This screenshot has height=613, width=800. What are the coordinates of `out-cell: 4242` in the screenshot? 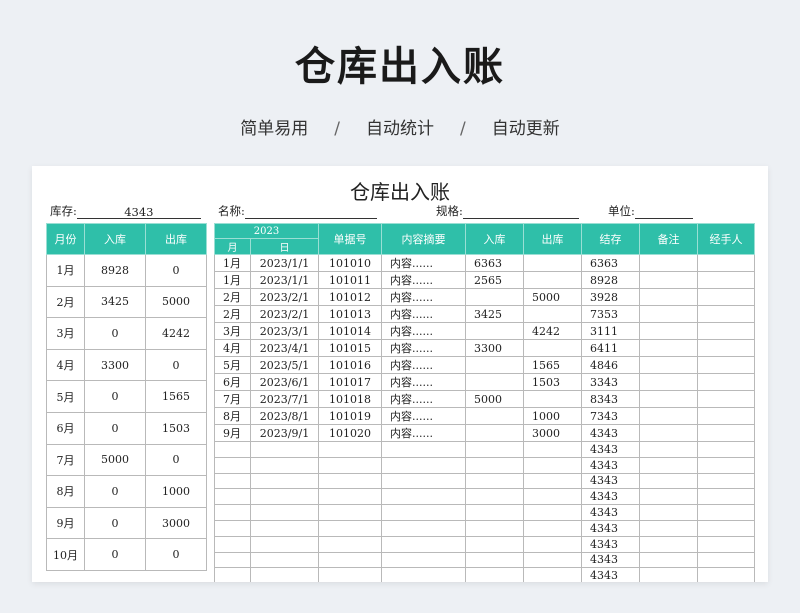 It's located at (176, 333).